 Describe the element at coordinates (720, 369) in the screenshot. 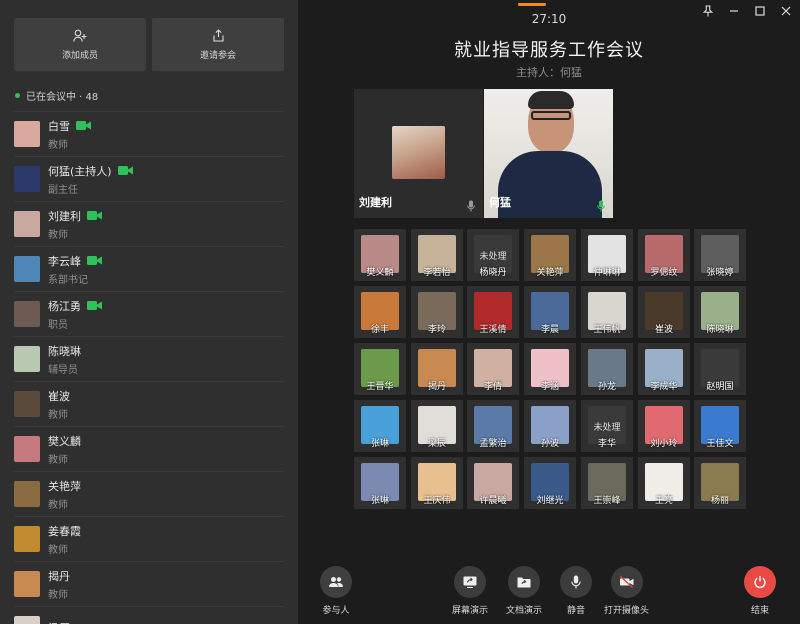

I see `participant-tile: 赵明国` at that location.